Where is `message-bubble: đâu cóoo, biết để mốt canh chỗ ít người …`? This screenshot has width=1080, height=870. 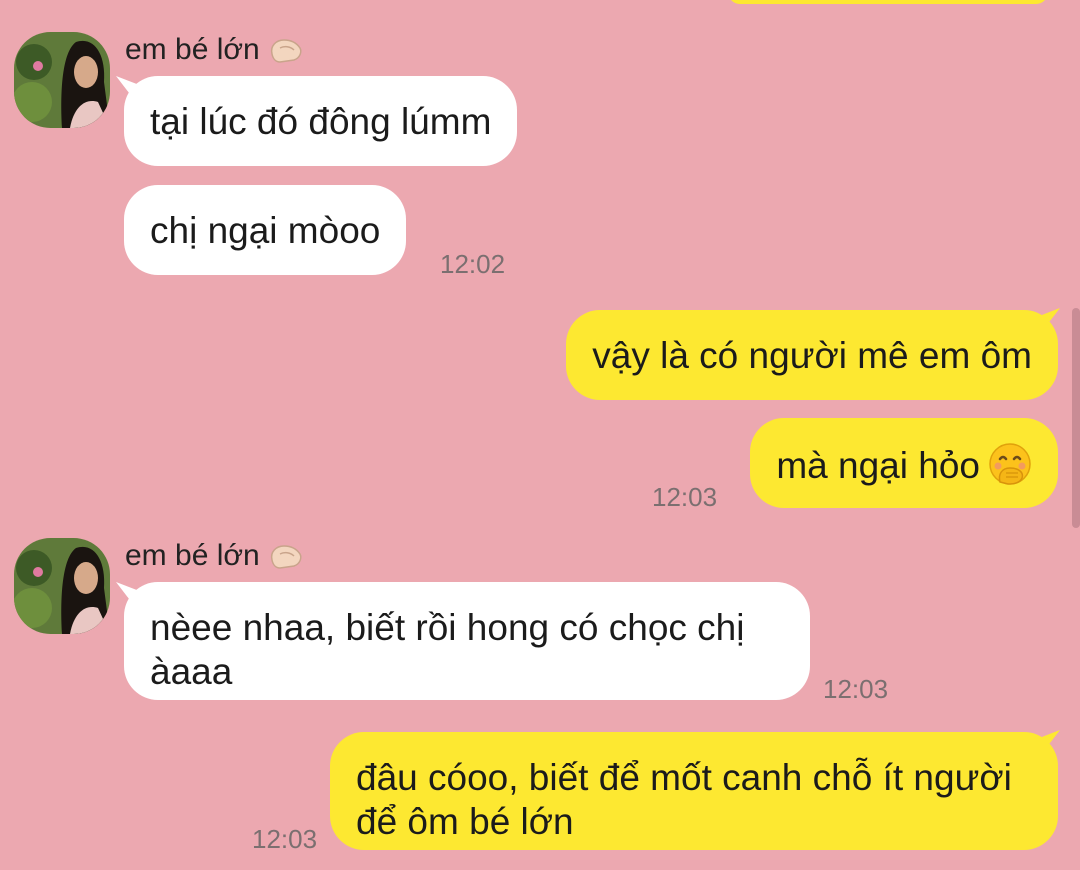
message-bubble: đâu cóoo, biết để mốt canh chỗ ít người … is located at coordinates (694, 791).